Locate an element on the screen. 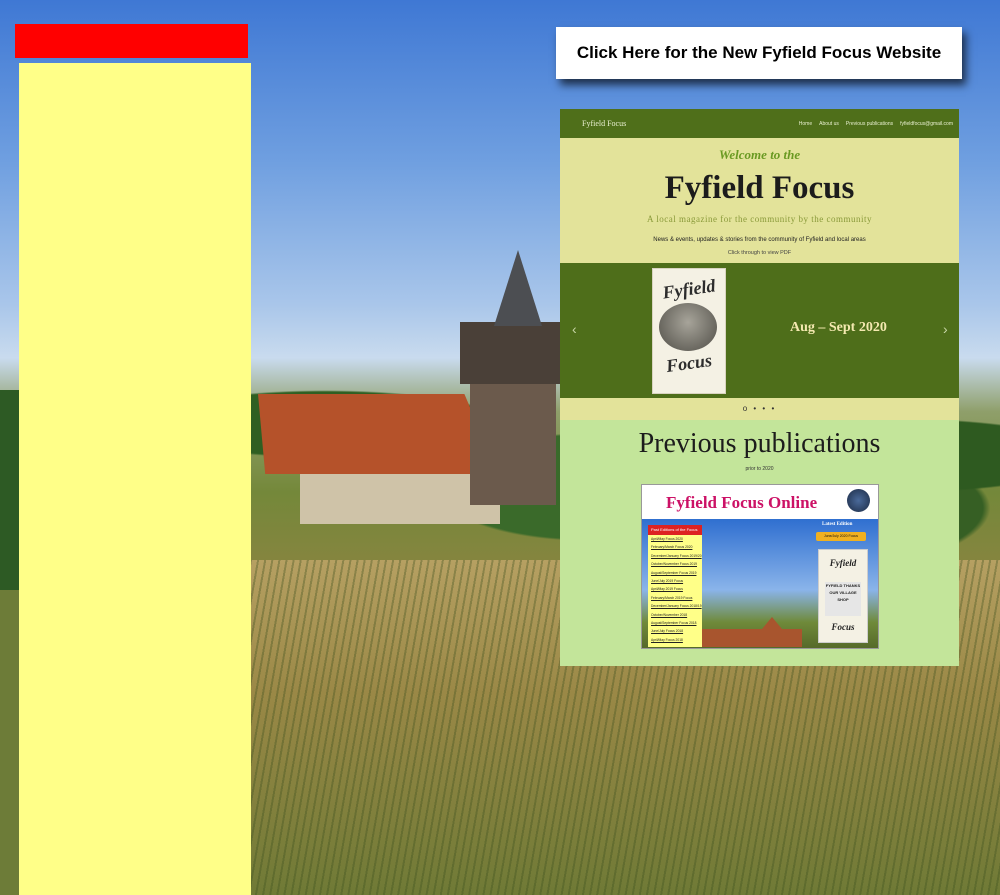 The height and width of the screenshot is (895, 1000). slider-prev-arrow-icon: ‹ is located at coordinates (574, 329).